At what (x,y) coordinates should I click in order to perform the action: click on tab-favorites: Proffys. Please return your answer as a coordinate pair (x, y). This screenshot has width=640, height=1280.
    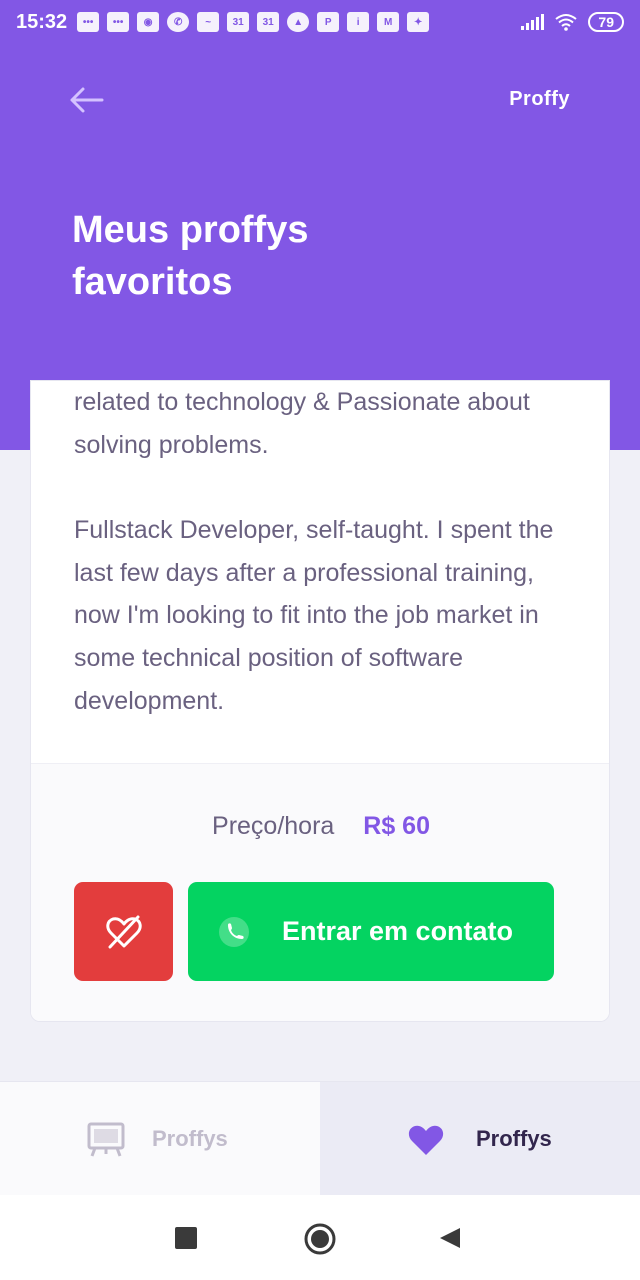
    Looking at the image, I should click on (480, 1139).